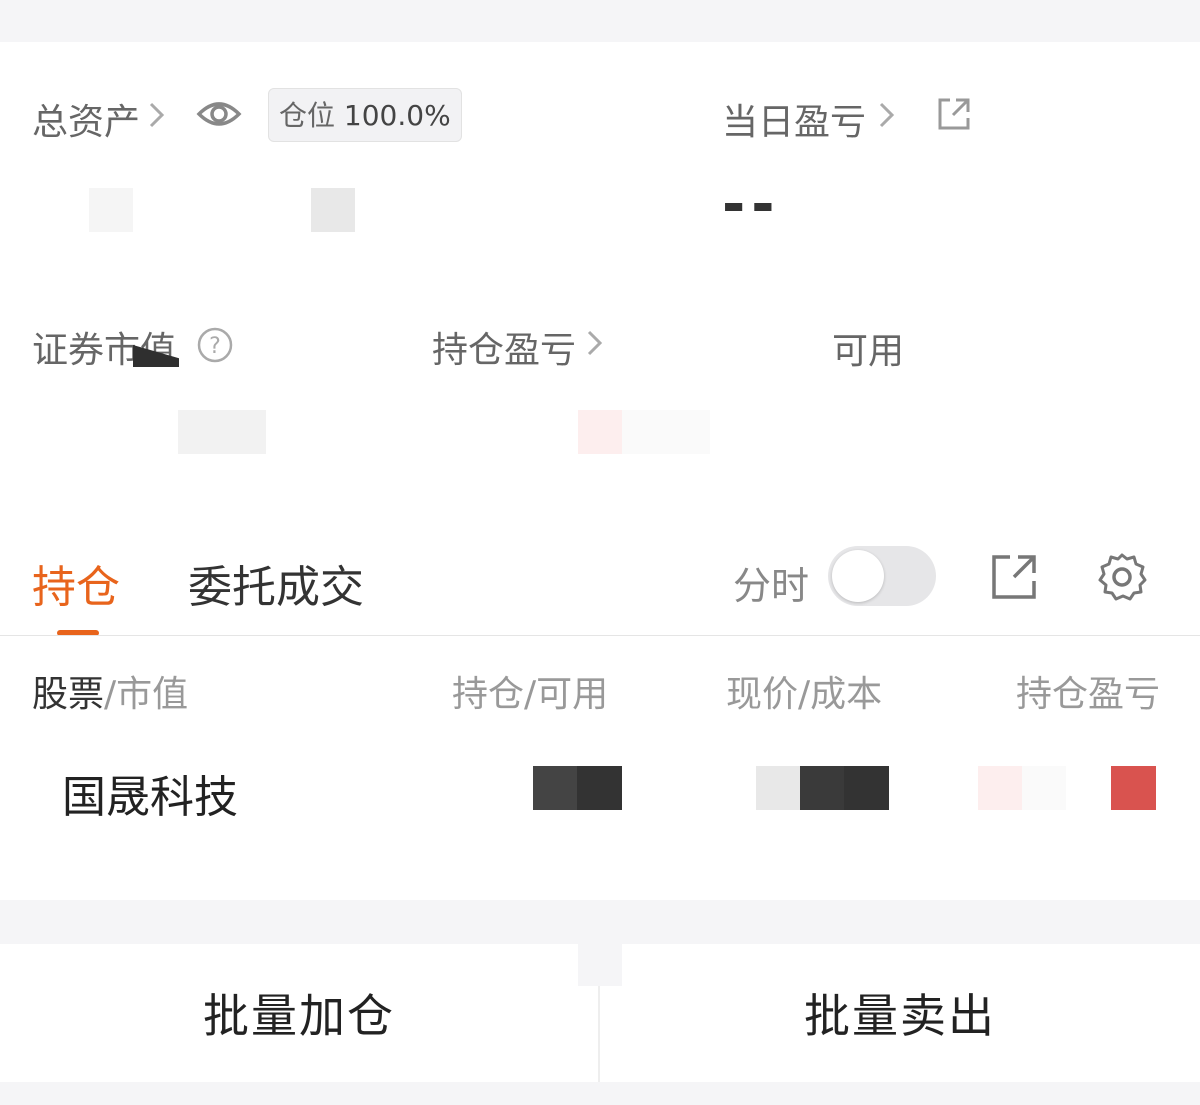  I want to click on total-assets-header: 总资产, so click(99, 119).